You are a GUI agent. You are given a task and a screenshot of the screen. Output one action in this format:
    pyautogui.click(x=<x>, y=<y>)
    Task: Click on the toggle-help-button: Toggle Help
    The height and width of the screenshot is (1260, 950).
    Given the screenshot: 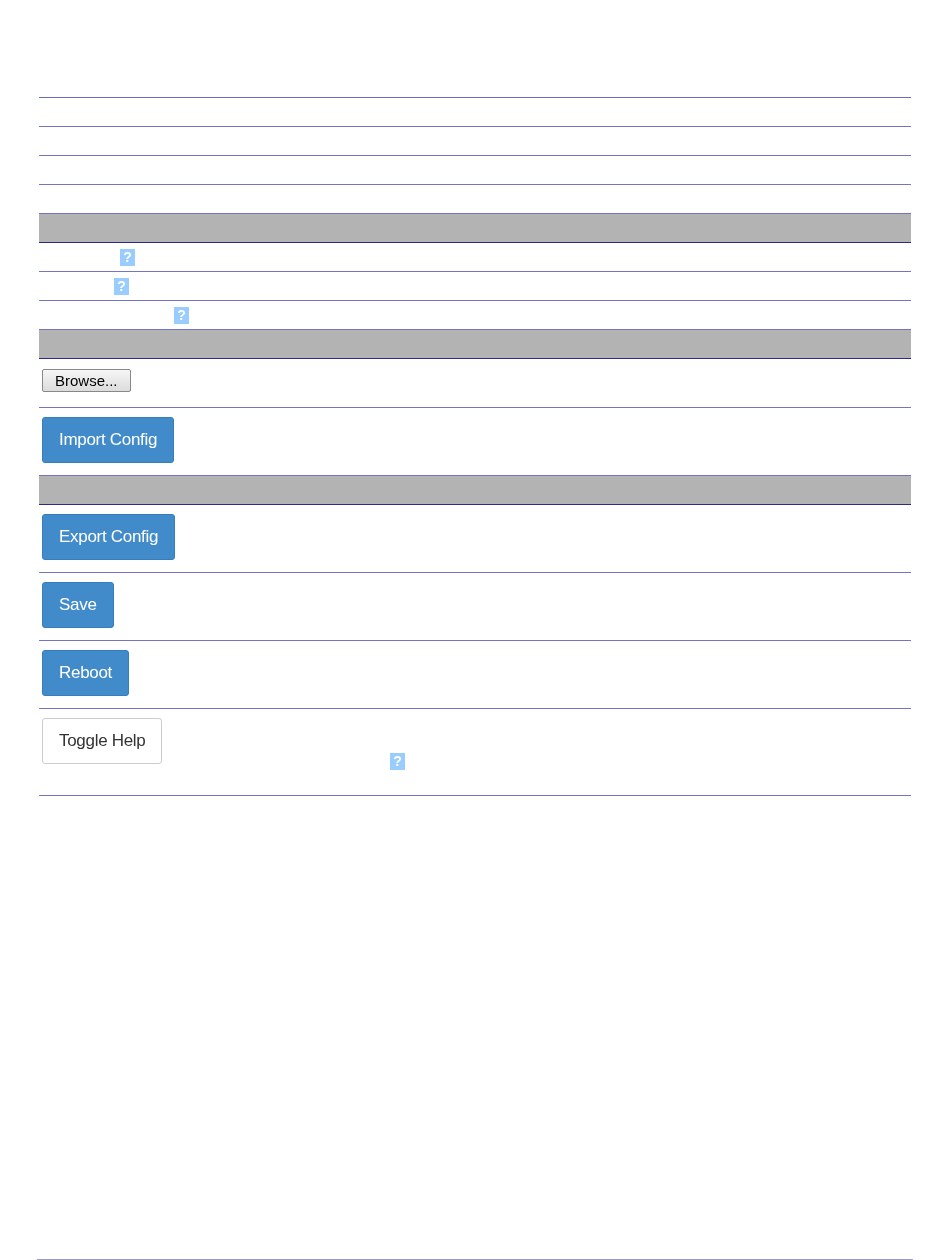 What is the action you would take?
    pyautogui.click(x=102, y=741)
    